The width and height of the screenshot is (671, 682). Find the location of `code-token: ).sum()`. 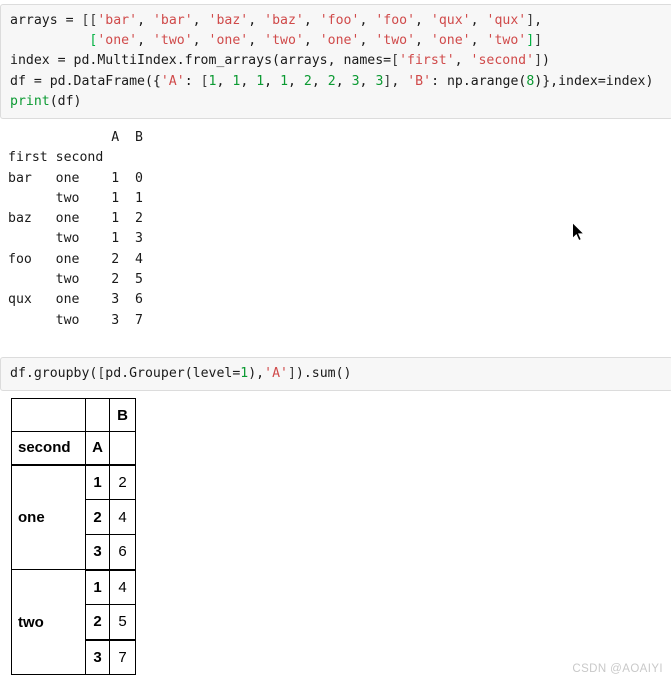

code-token: ).sum() is located at coordinates (323, 373).